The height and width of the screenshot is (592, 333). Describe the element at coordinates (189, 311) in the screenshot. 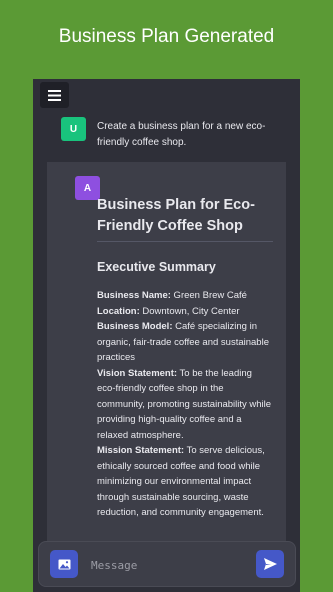

I see `field-value: Downtown, City Center` at that location.